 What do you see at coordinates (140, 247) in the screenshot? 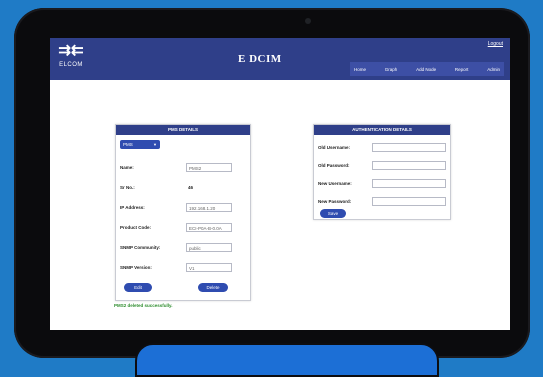
I see `community-label: SNMP Community:` at bounding box center [140, 247].